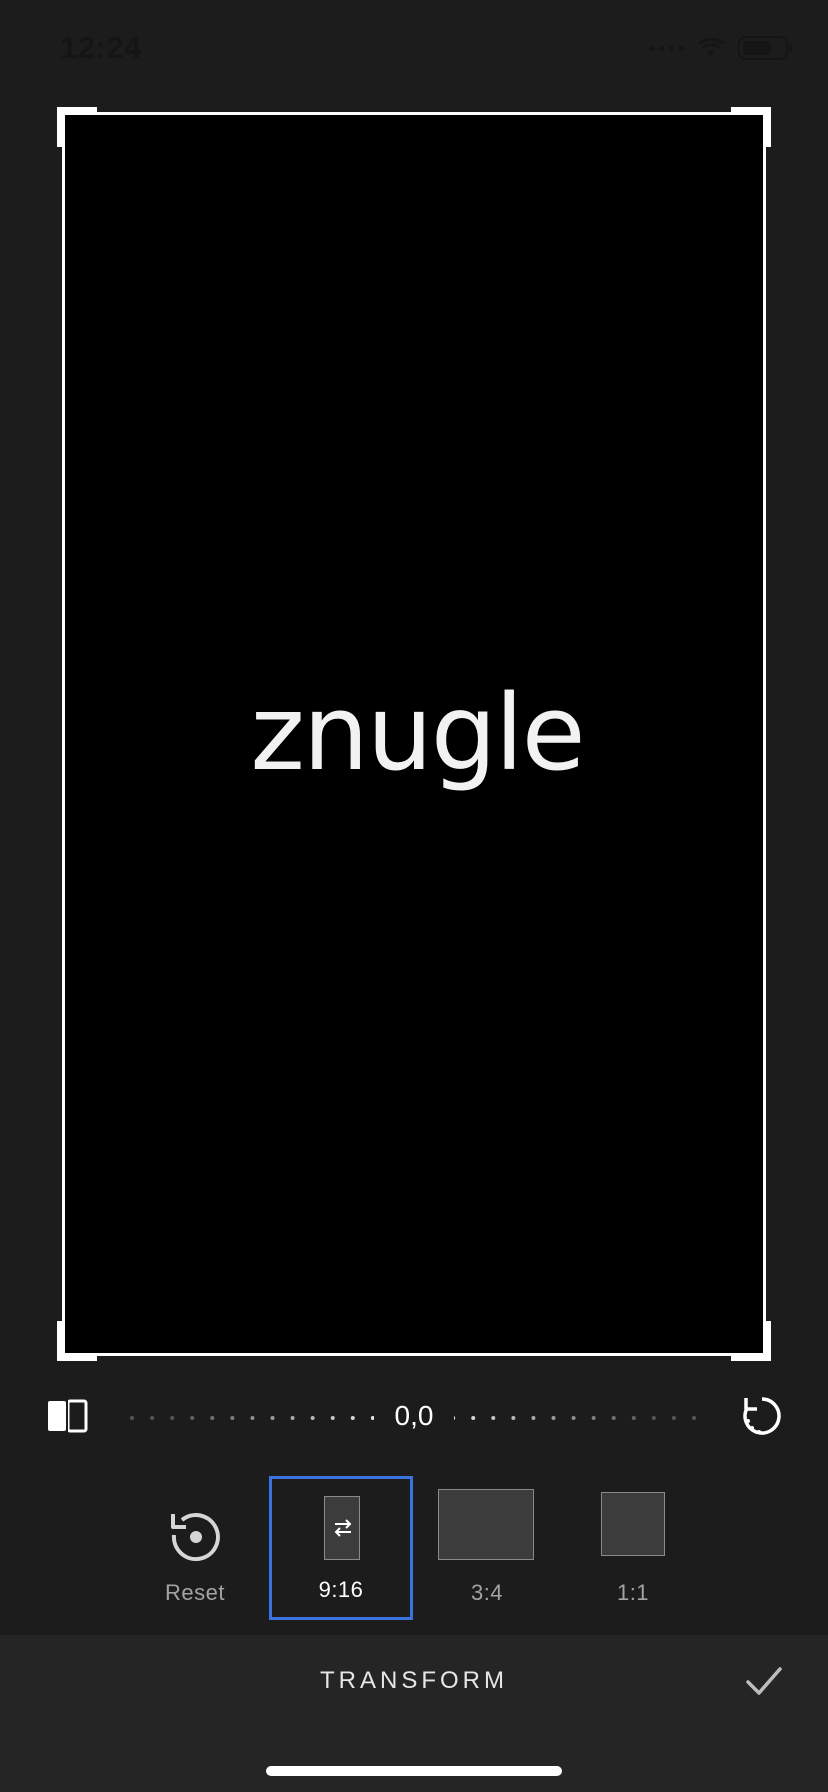 This screenshot has width=828, height=1792. What do you see at coordinates (633, 1592) in the screenshot?
I see `aspect-label-1-1: 1:1` at bounding box center [633, 1592].